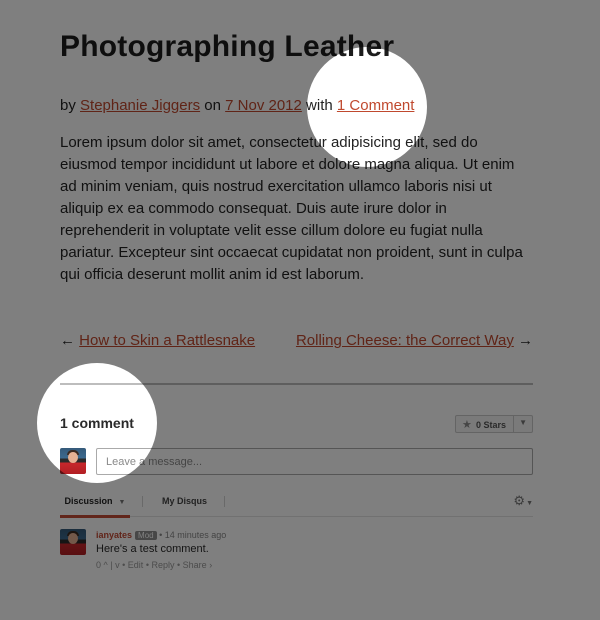  Describe the element at coordinates (99, 565) in the screenshot. I see `vote-count: 0` at that location.